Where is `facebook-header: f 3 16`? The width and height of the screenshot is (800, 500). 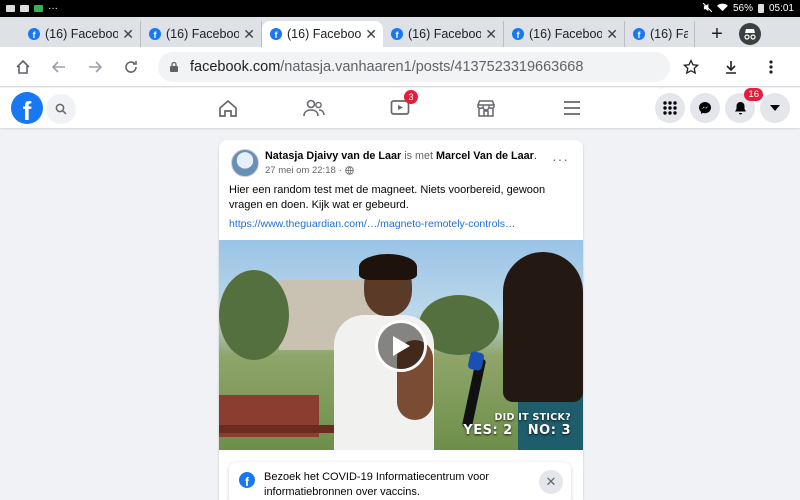
facebook-header: f 3 16 is located at coordinates (400, 108).